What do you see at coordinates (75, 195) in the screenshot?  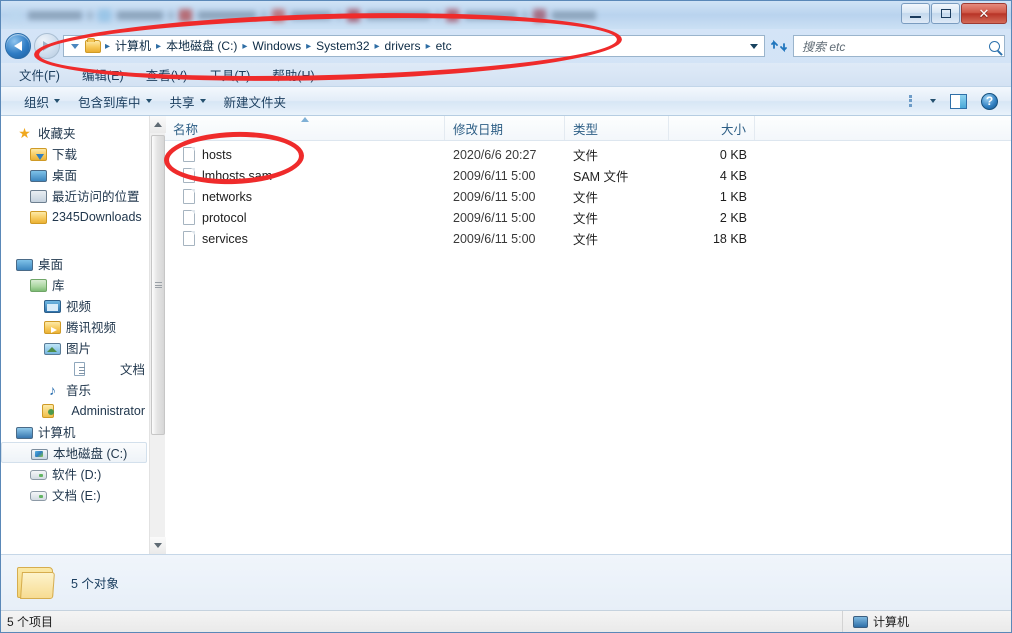 I see `sidebar-item-recent-places: 最近访问的位置` at bounding box center [75, 195].